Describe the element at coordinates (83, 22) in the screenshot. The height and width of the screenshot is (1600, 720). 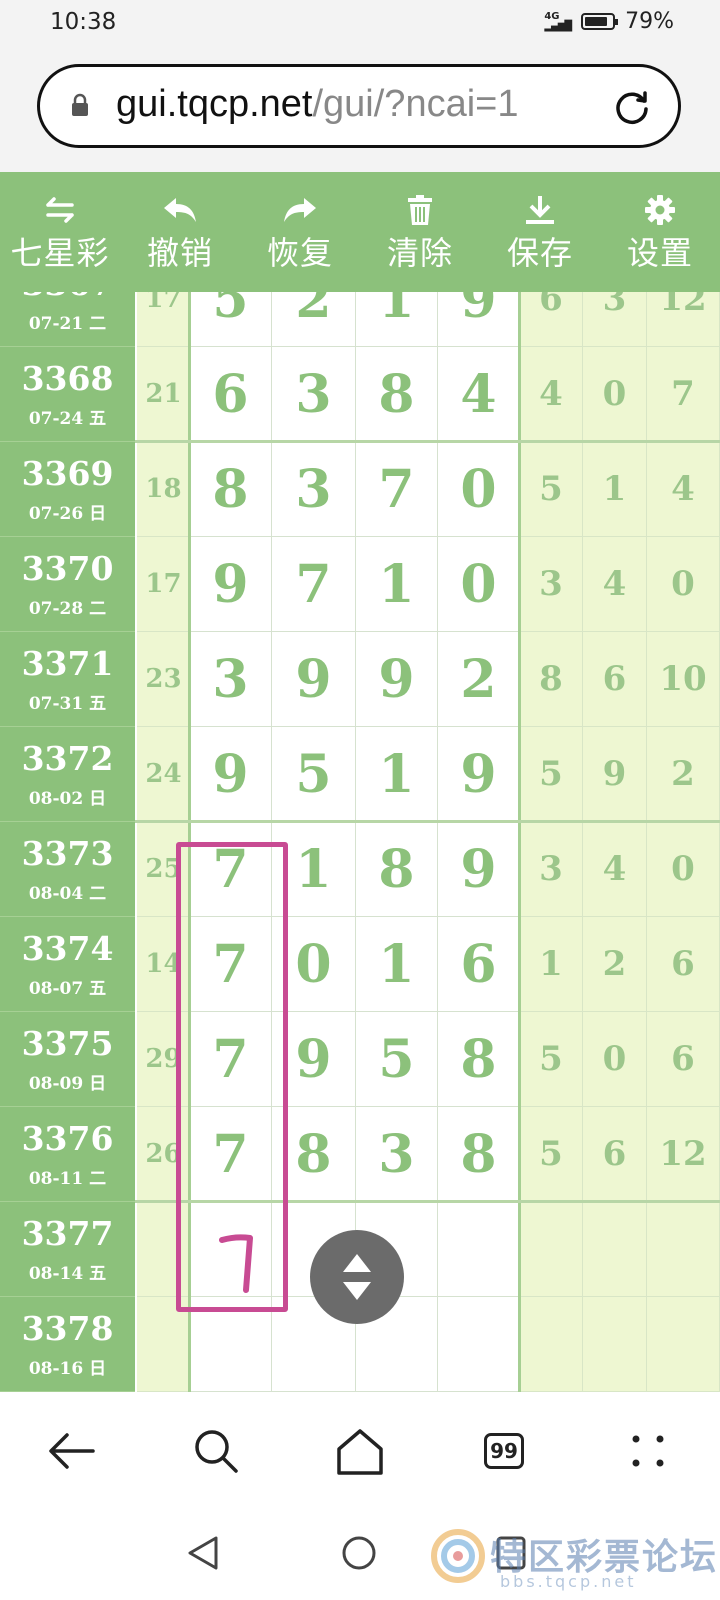
I see `status-time: 10:38` at that location.